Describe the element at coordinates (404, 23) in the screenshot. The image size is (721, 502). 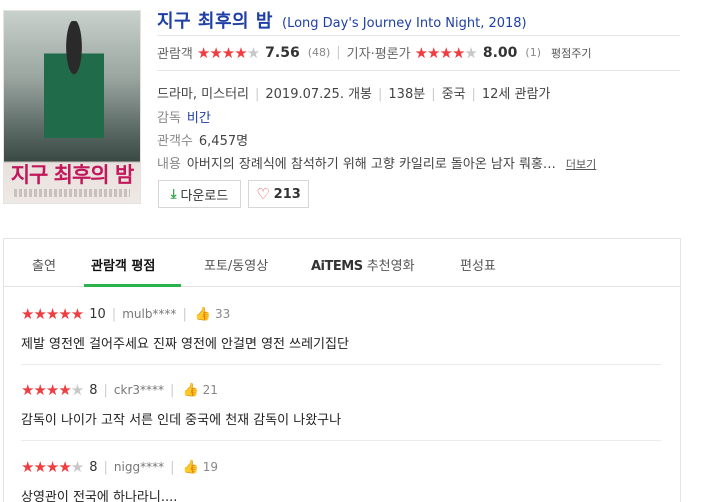
I see `movie-title-en: (Long Day's Journey Into Night, 2018)` at that location.